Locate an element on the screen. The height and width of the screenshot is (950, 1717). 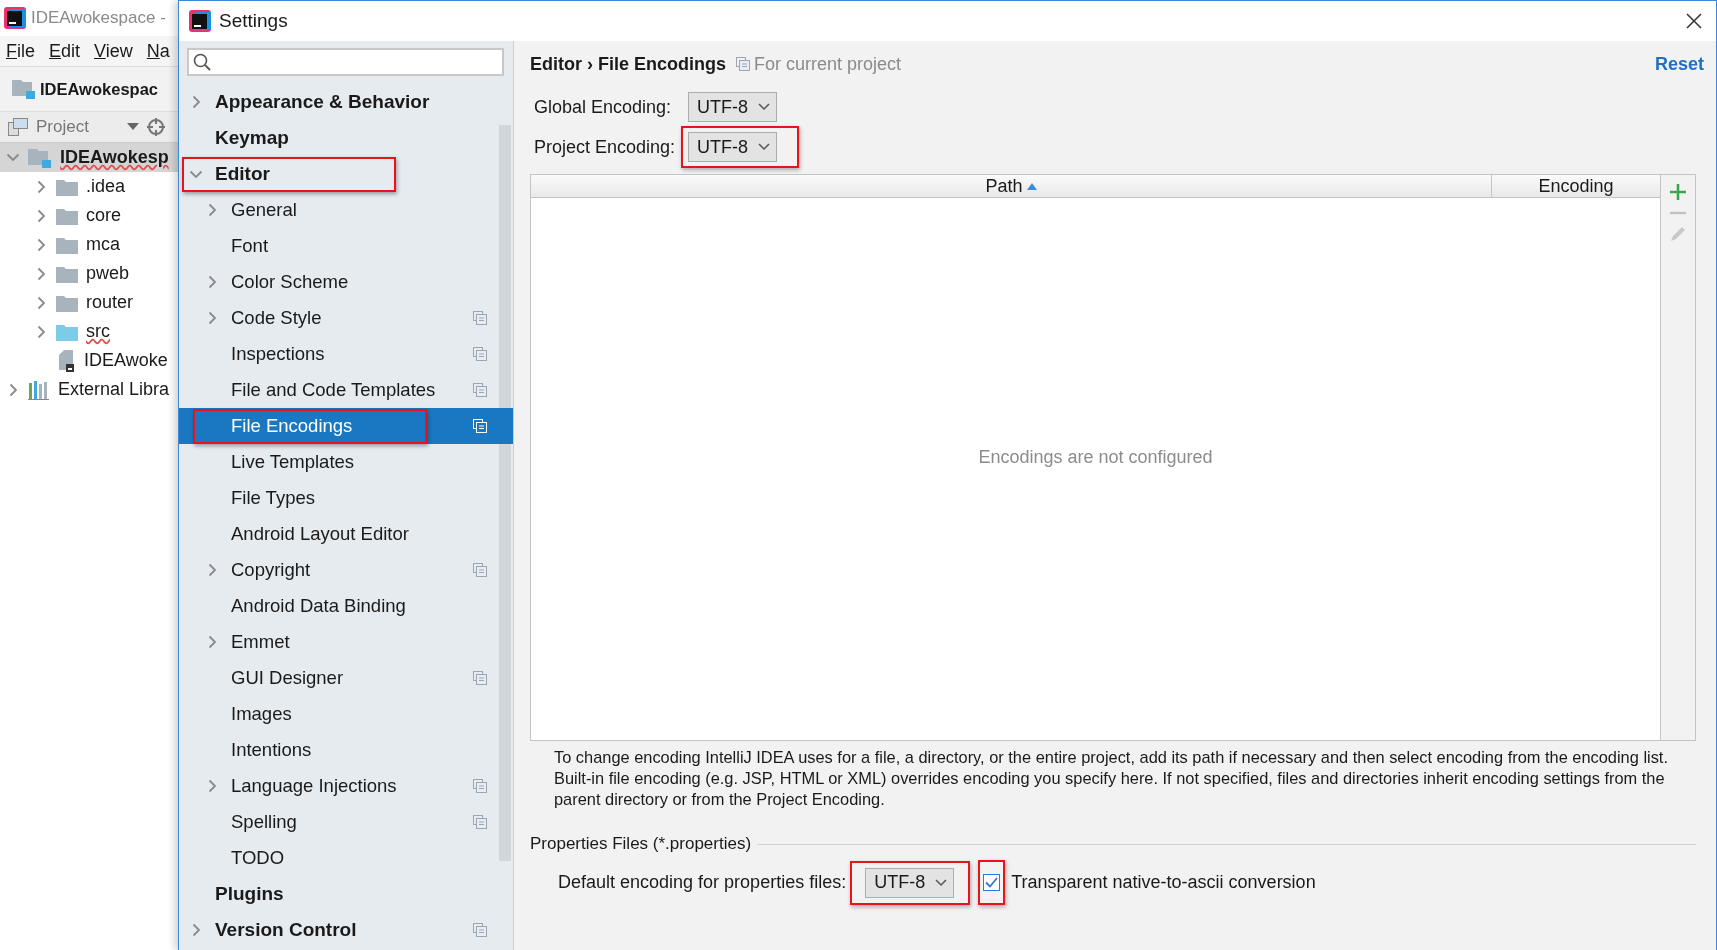
sidebar-item: File Encodings is located at coordinates (346, 426).